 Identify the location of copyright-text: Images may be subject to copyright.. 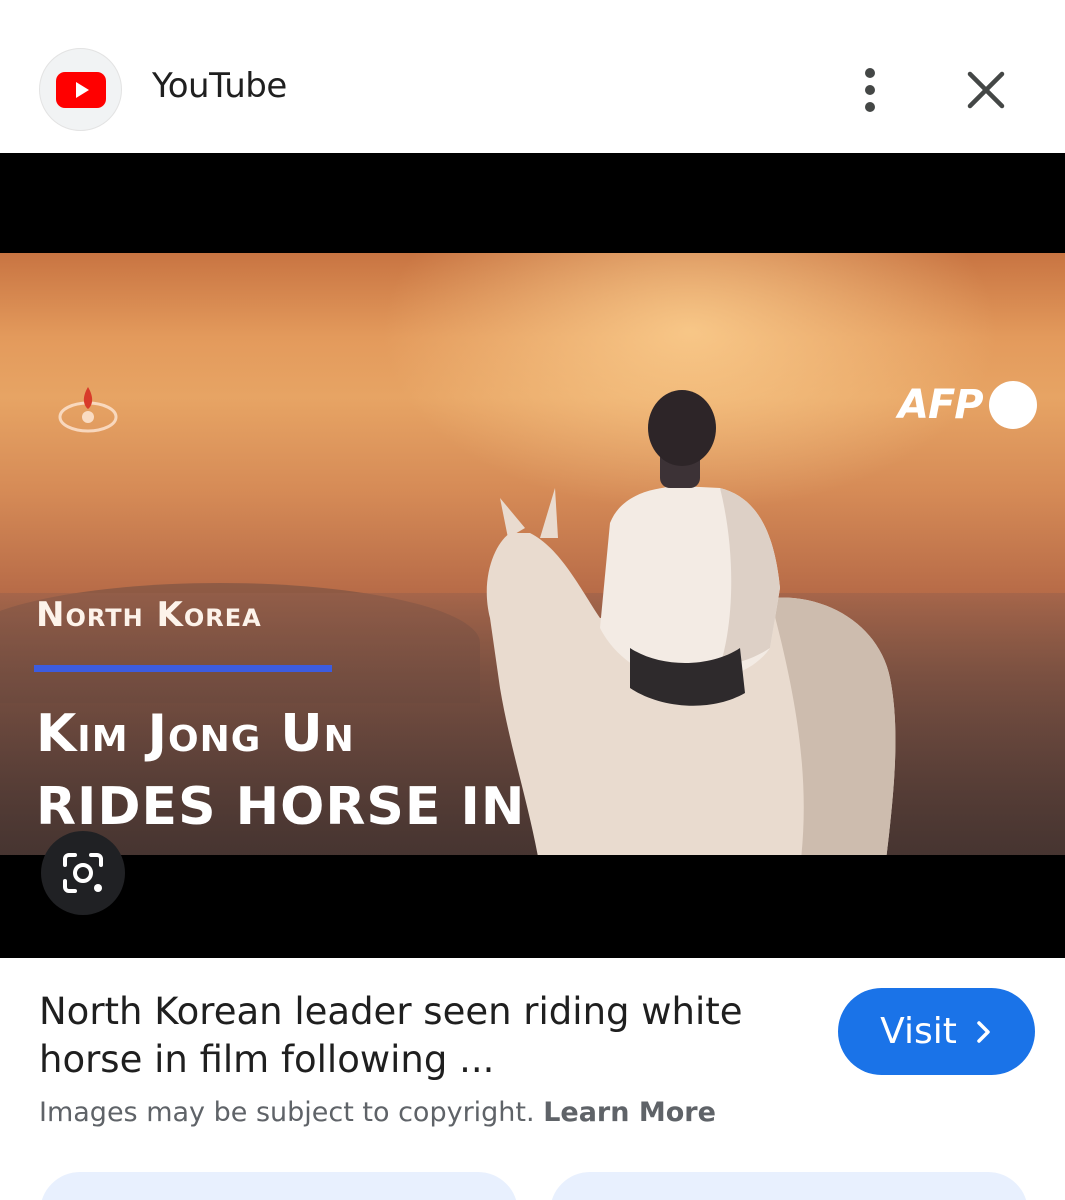
(287, 1112).